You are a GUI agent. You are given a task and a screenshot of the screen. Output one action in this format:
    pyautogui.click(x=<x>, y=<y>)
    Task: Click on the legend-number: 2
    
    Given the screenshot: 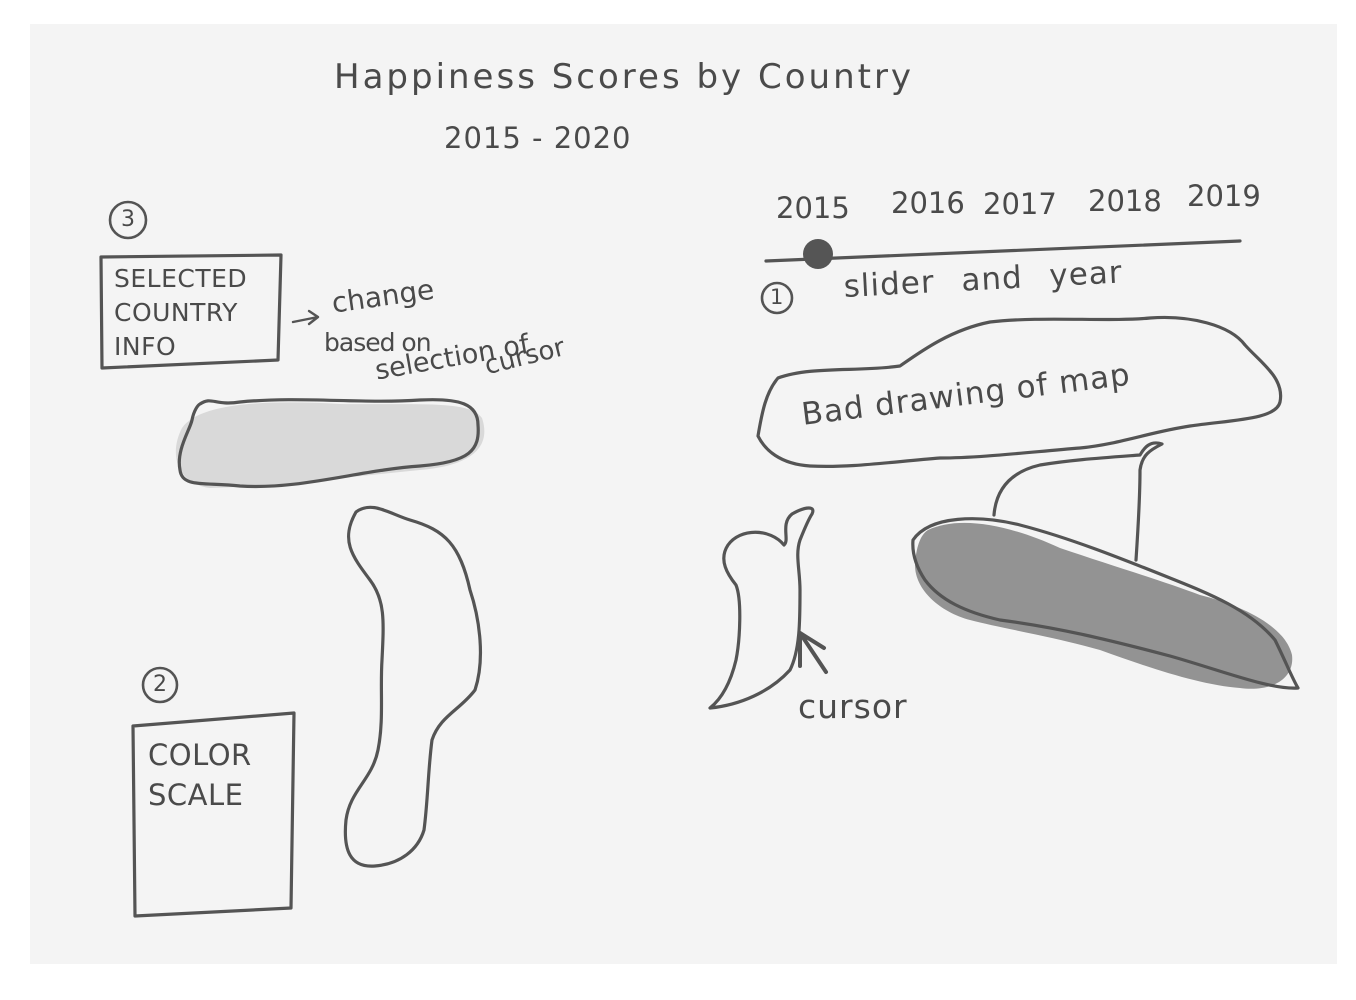 What is the action you would take?
    pyautogui.click(x=160, y=684)
    